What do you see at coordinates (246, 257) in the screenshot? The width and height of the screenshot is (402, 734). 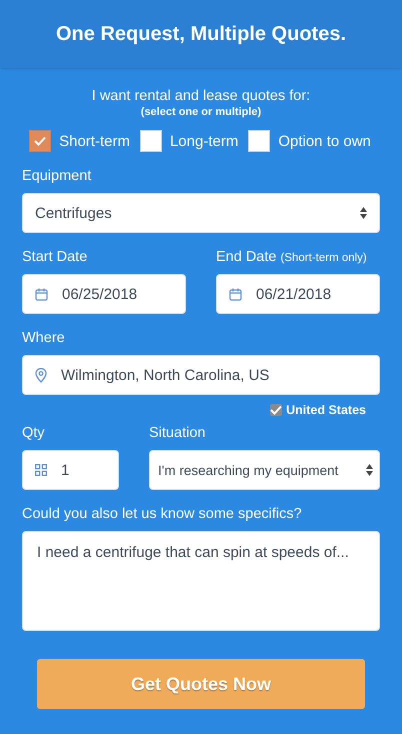 I see `field-label: End Date` at bounding box center [246, 257].